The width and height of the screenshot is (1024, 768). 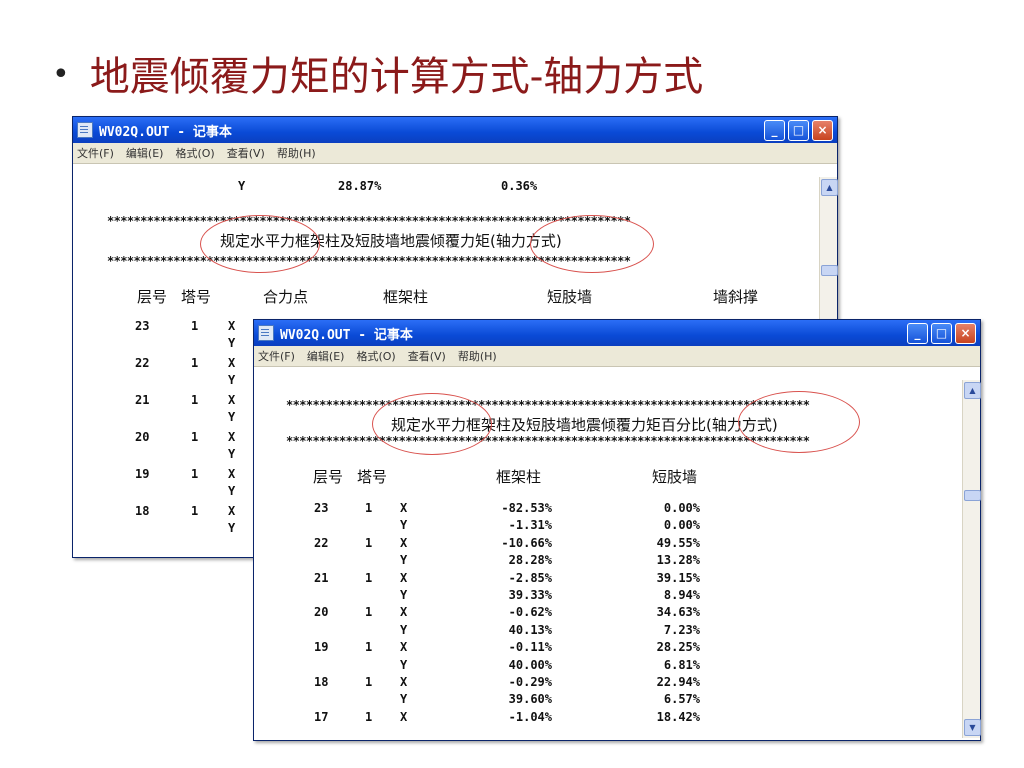 What do you see at coordinates (971, 559) in the screenshot?
I see `vertical-scrollbar: ▲ ▼` at bounding box center [971, 559].